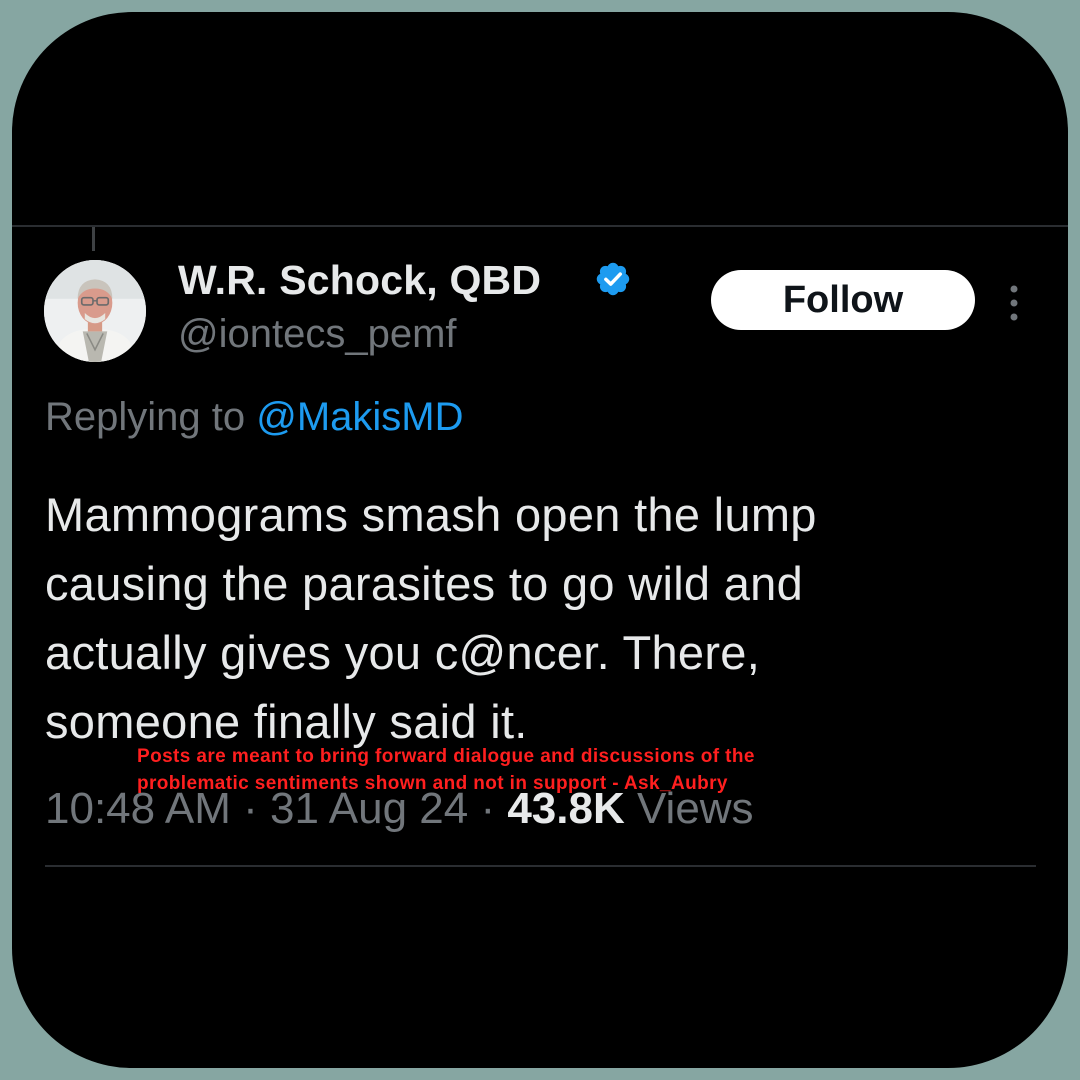  Describe the element at coordinates (540, 226) in the screenshot. I see `top-divider` at that location.